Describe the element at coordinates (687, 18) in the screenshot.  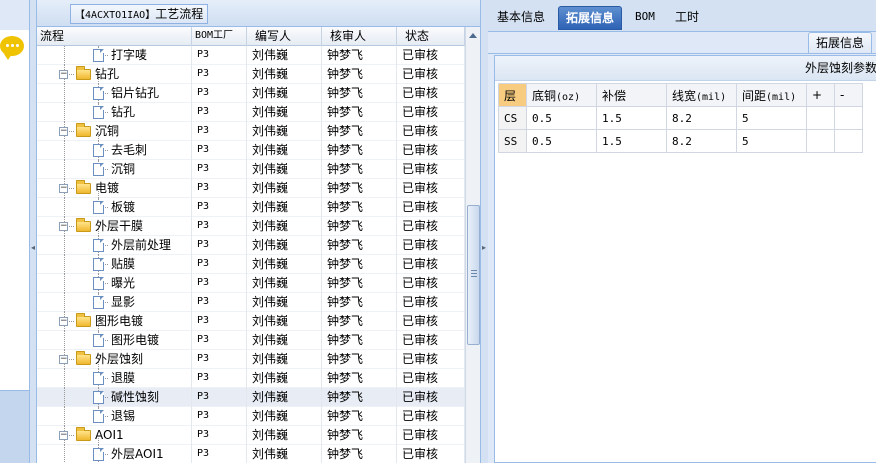
I see `tab-work-hours: 工时` at that location.